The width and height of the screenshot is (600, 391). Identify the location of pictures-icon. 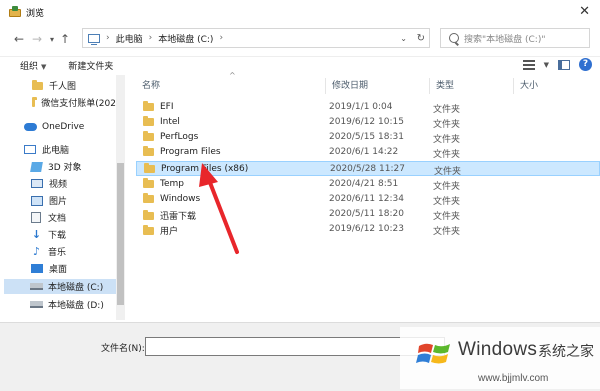
(37, 200).